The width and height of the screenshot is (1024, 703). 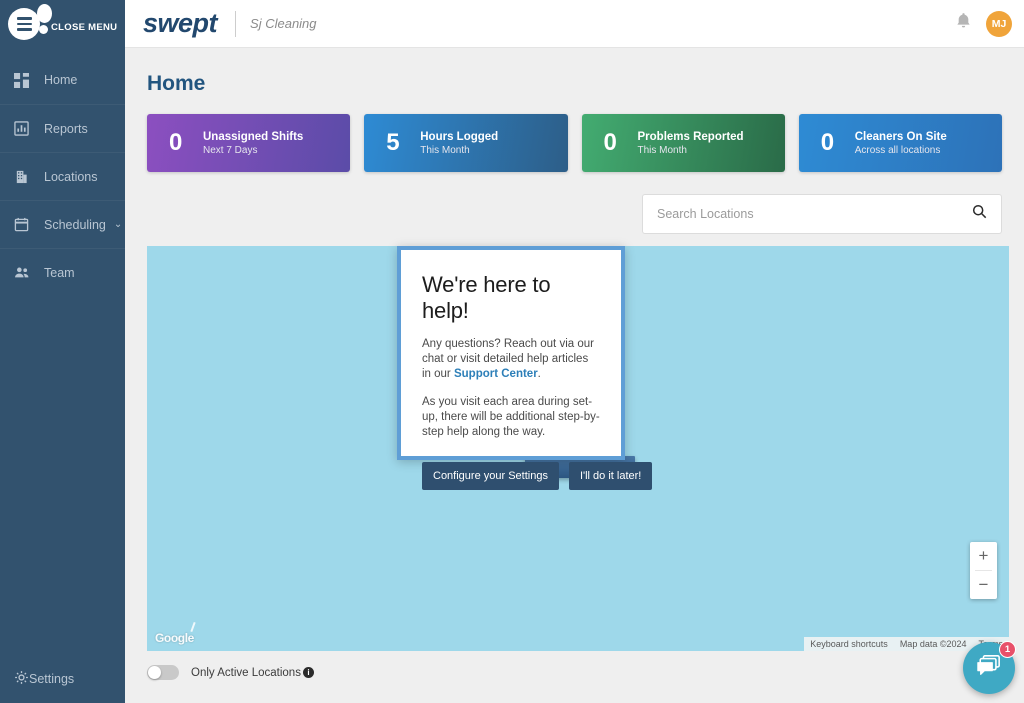 I want to click on stat-card-unassigned-shifts: 0 Unassigned Shifts Next 7 Days, so click(x=249, y=143).